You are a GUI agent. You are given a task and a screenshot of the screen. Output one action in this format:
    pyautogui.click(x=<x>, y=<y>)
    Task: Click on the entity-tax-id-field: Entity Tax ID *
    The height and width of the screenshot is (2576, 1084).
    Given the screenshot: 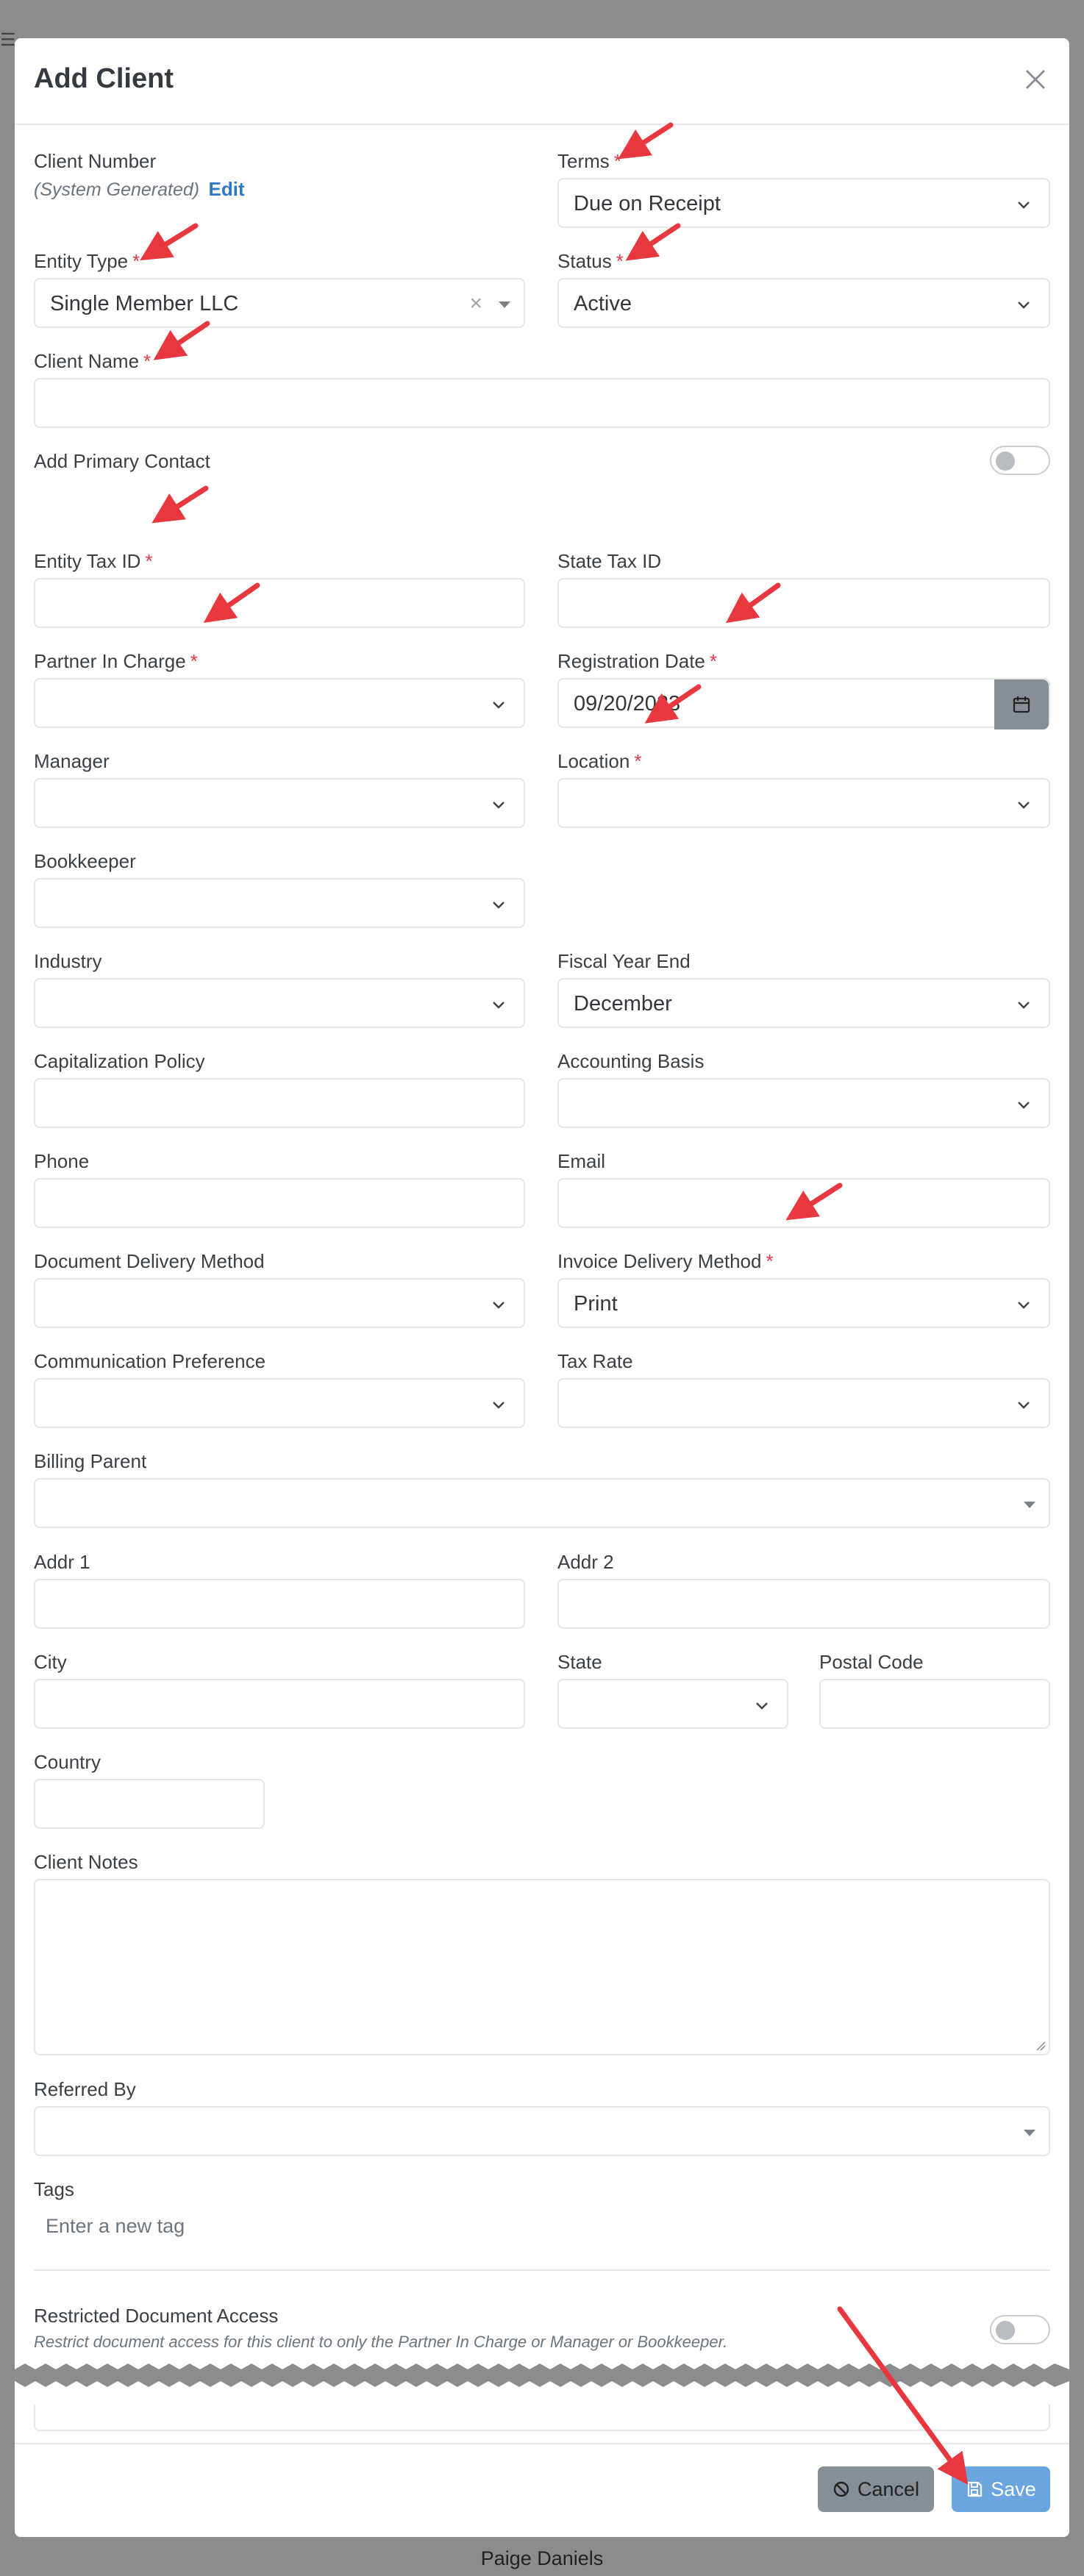 What is the action you would take?
    pyautogui.click(x=279, y=600)
    